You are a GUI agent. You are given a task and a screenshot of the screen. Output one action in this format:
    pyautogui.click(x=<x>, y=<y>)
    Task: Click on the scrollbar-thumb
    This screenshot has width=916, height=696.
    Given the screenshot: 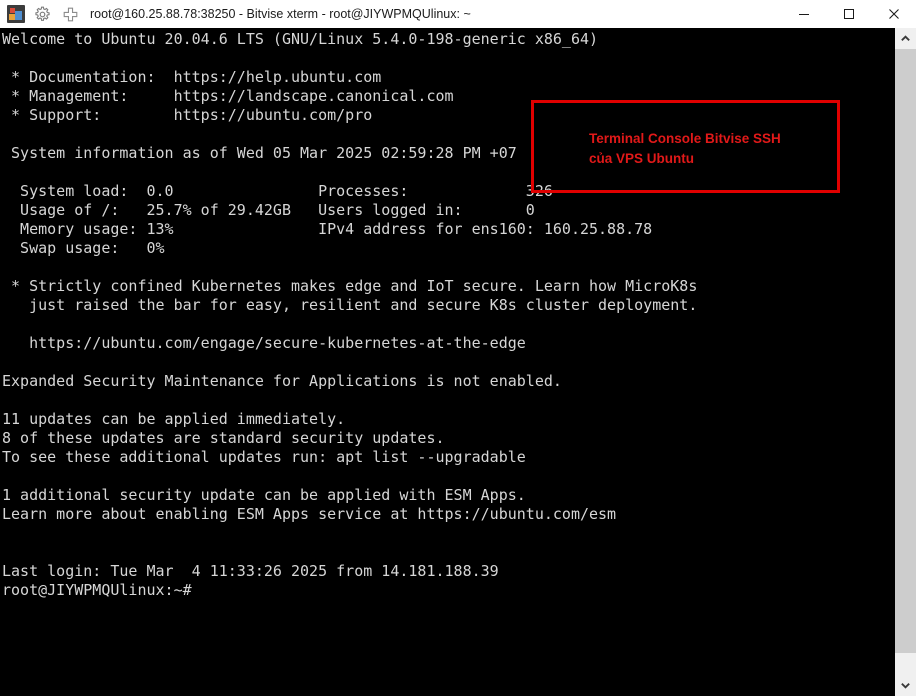 What is the action you would take?
    pyautogui.click(x=905, y=351)
    